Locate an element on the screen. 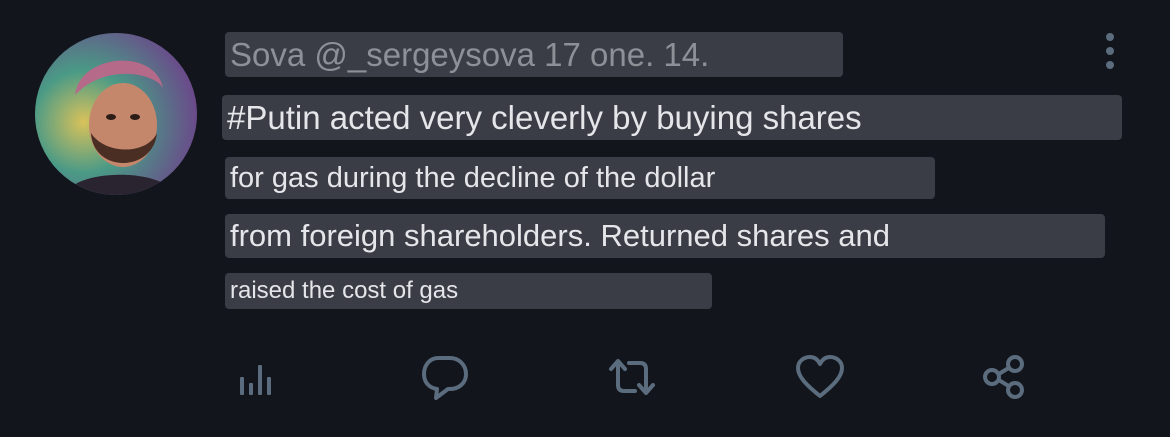 The image size is (1170, 437). heart-icon is located at coordinates (820, 376).